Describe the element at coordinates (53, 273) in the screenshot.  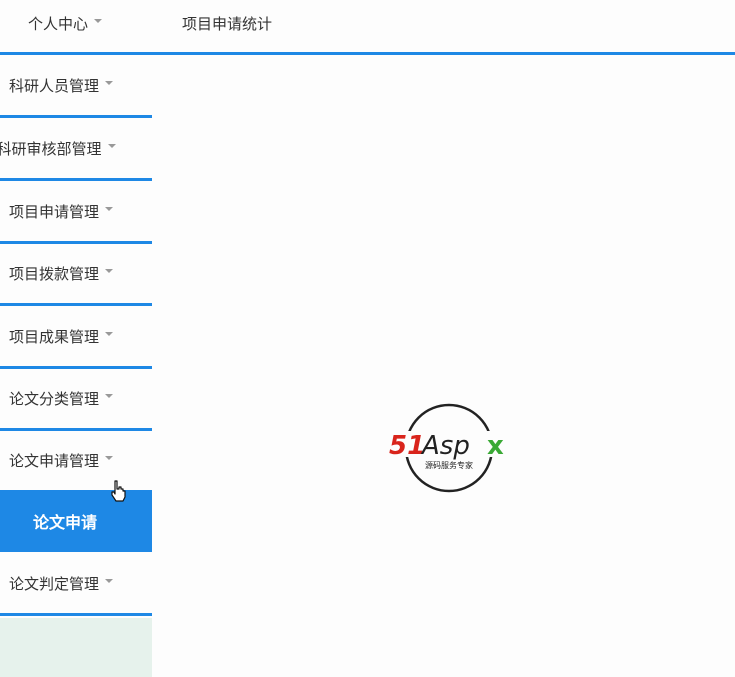
I see `sidebar-item-label: 项目拨款管理` at that location.